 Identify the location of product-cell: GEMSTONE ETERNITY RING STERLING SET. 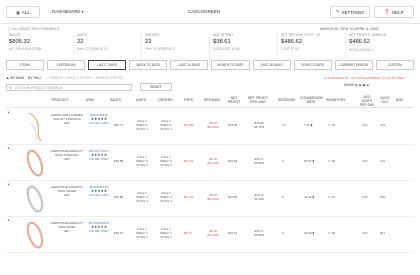
(67, 155).